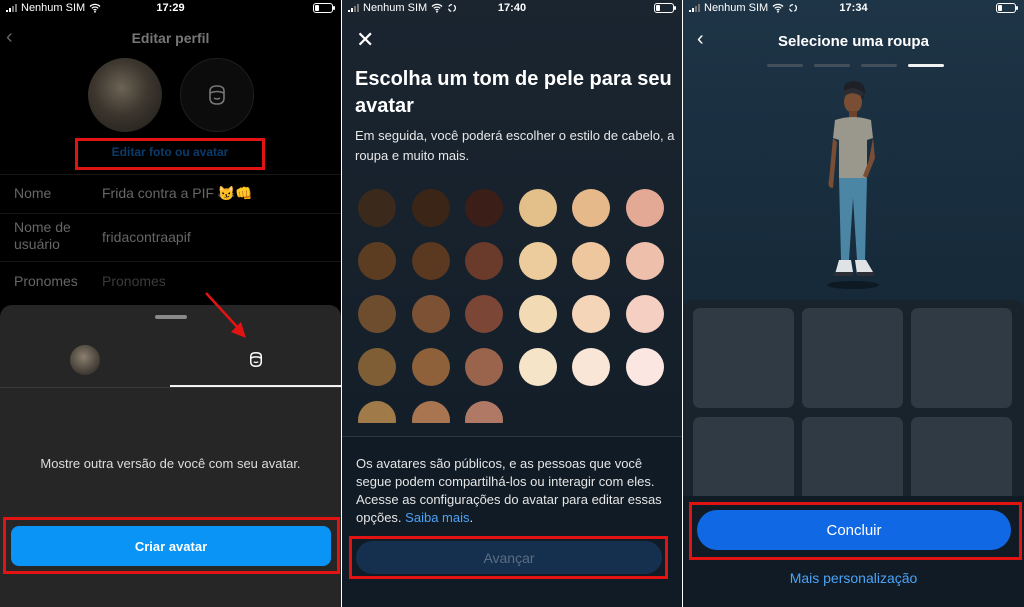 The image size is (1024, 607). I want to click on avatar-preview, so click(853, 185).